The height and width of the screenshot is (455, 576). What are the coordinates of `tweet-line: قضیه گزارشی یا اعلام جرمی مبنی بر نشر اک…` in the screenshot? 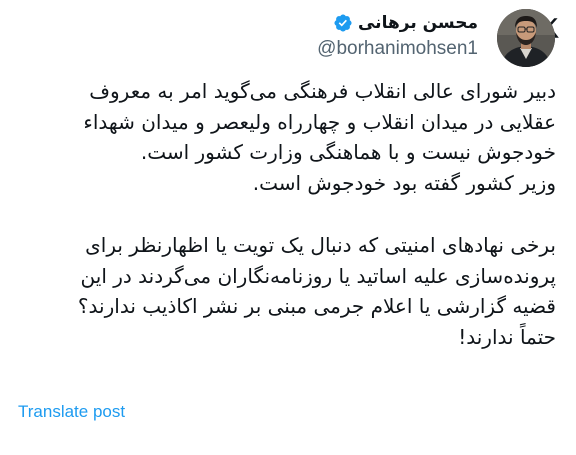 It's located at (316, 306).